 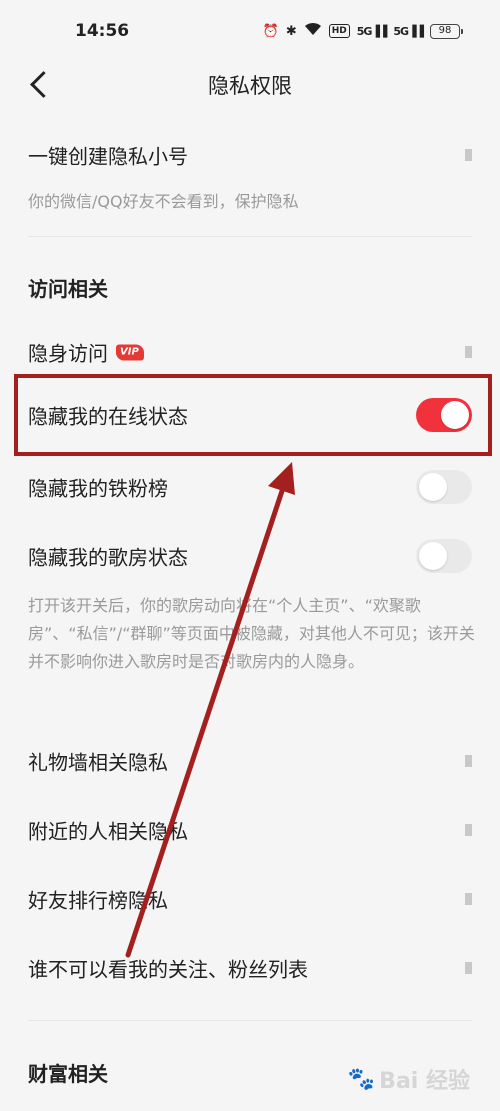 I want to click on row-nearby-label: 附近的人相关隐私, so click(x=108, y=831).